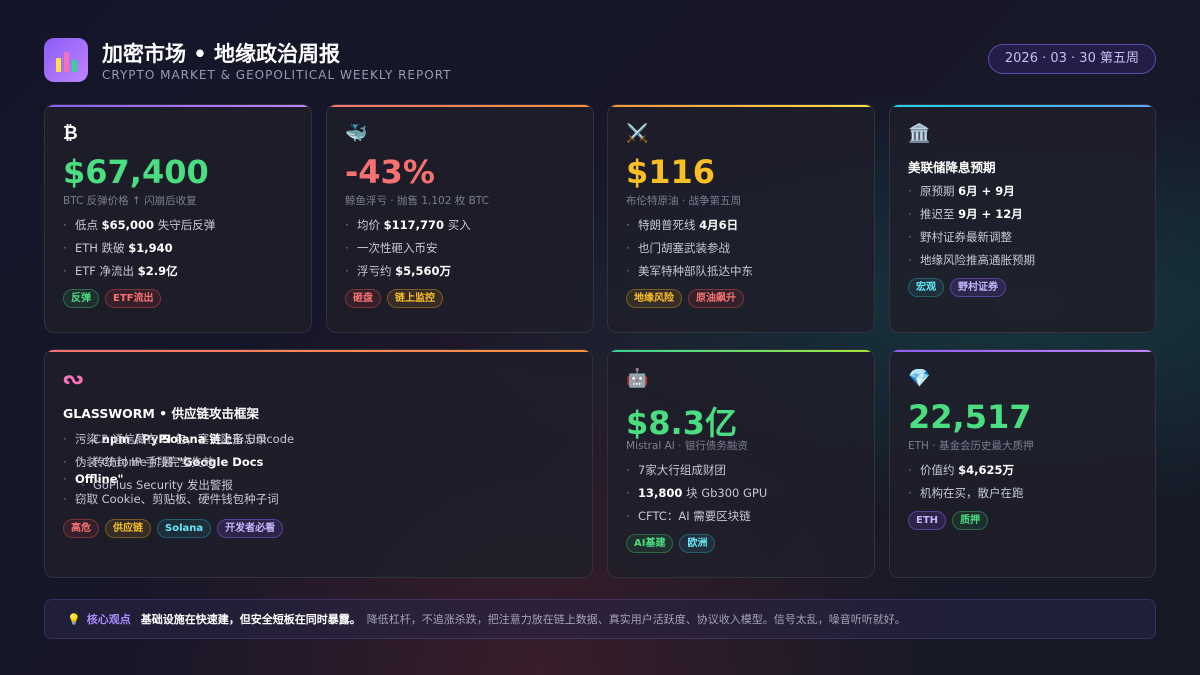  Describe the element at coordinates (174, 485) in the screenshot. I see `list-item: GoPlus Security 发出警报` at that location.